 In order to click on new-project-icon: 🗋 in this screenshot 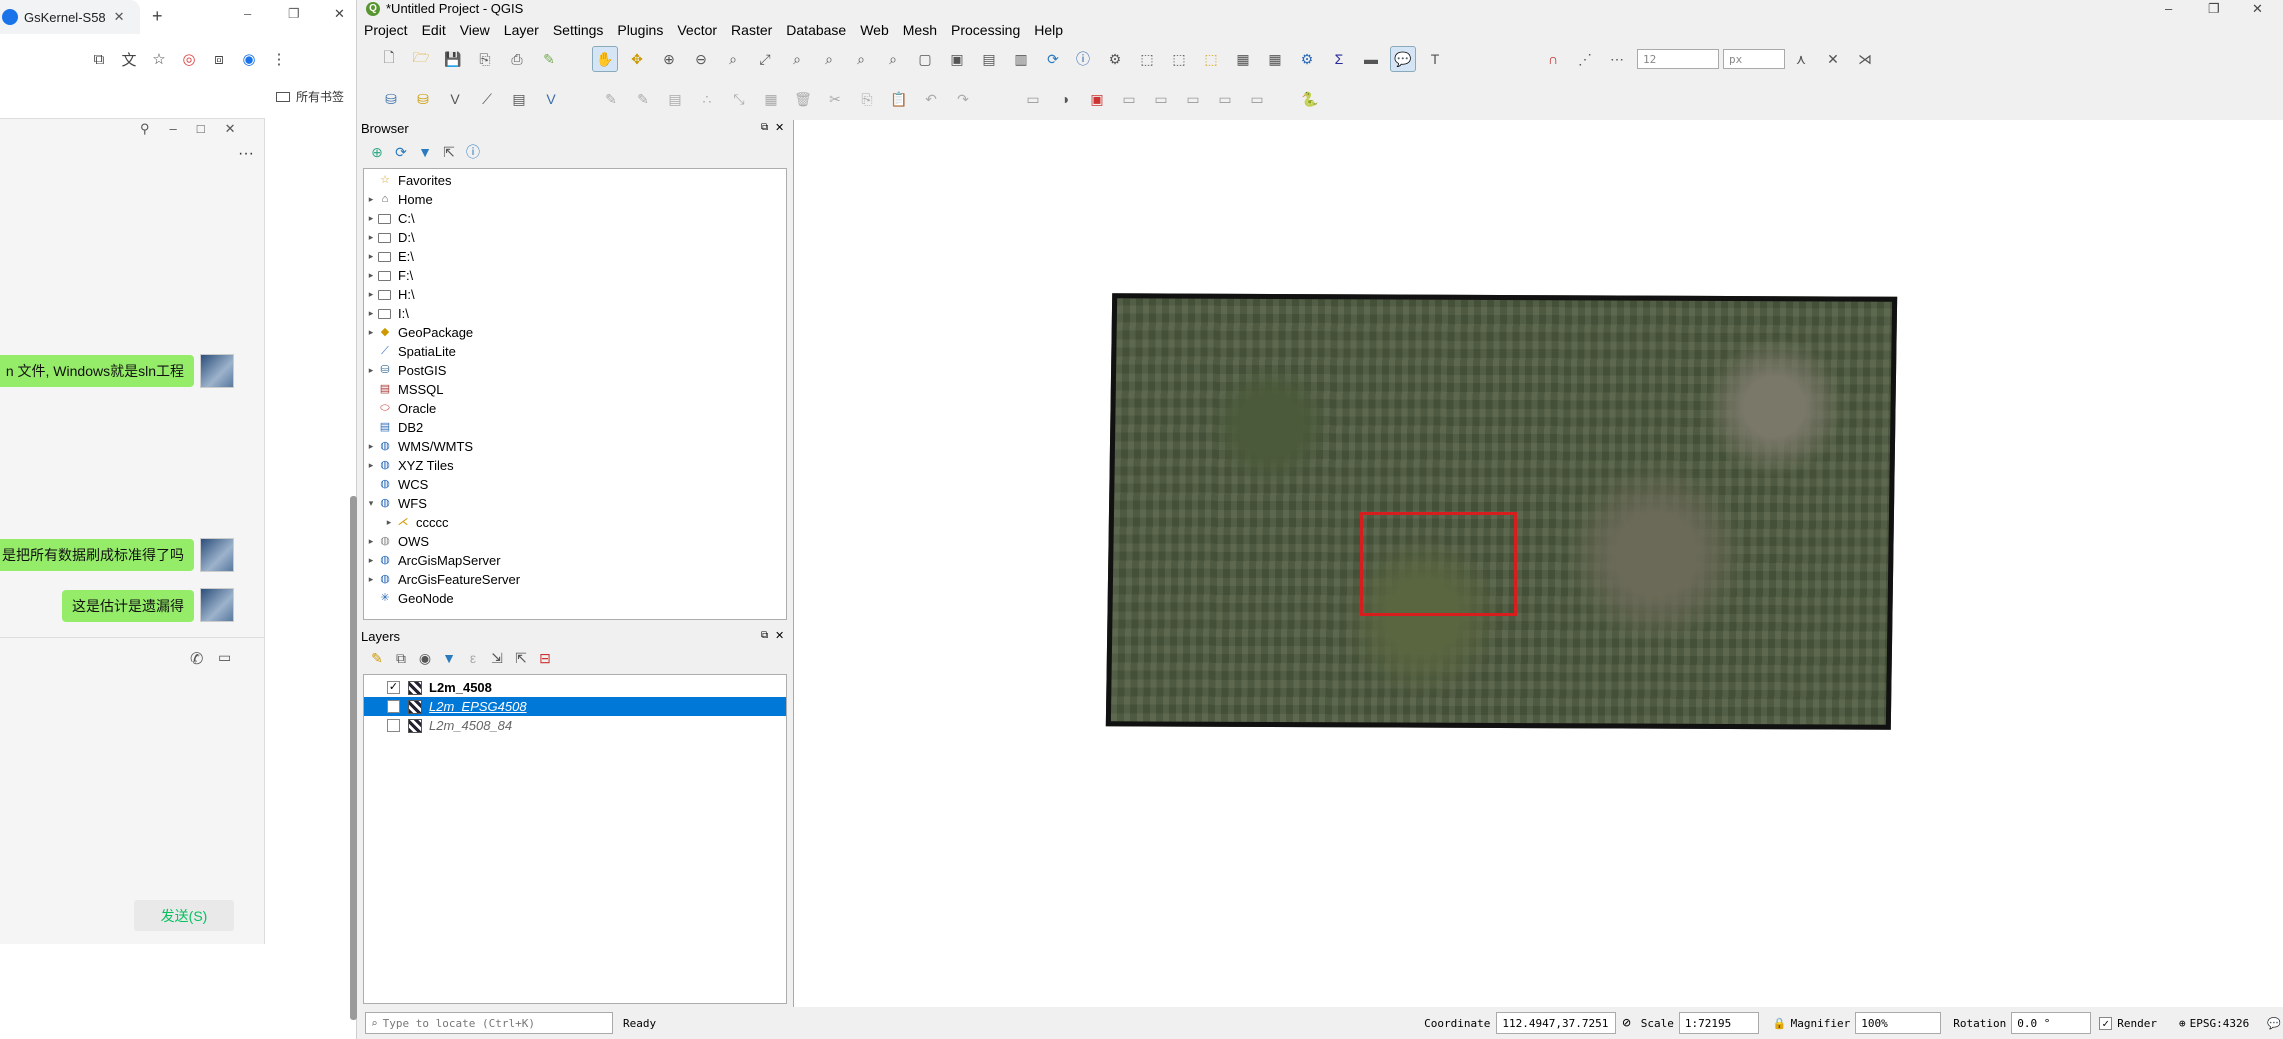, I will do `click(389, 59)`.